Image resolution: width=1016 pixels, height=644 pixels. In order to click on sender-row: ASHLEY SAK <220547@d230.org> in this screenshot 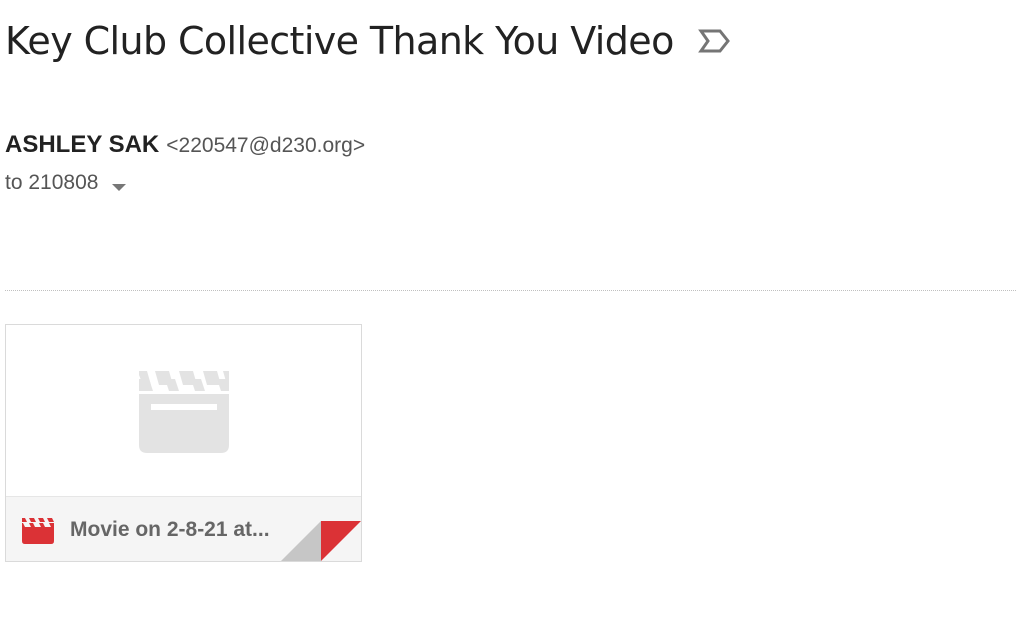, I will do `click(185, 145)`.